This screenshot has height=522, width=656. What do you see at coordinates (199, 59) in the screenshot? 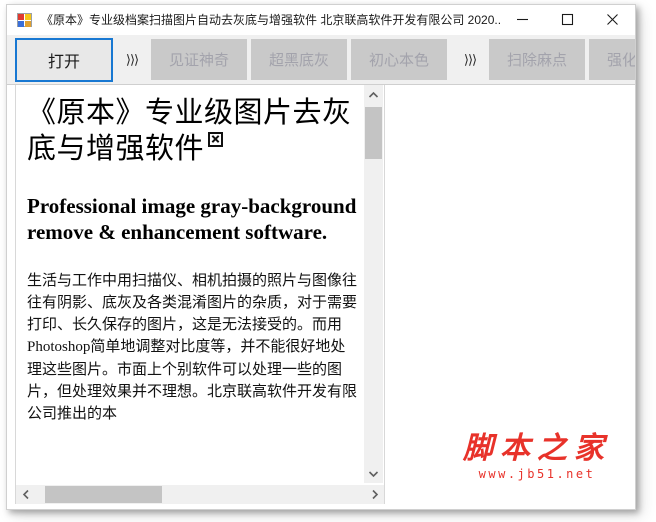
I see `witness-magic-button: 见证神奇` at bounding box center [199, 59].